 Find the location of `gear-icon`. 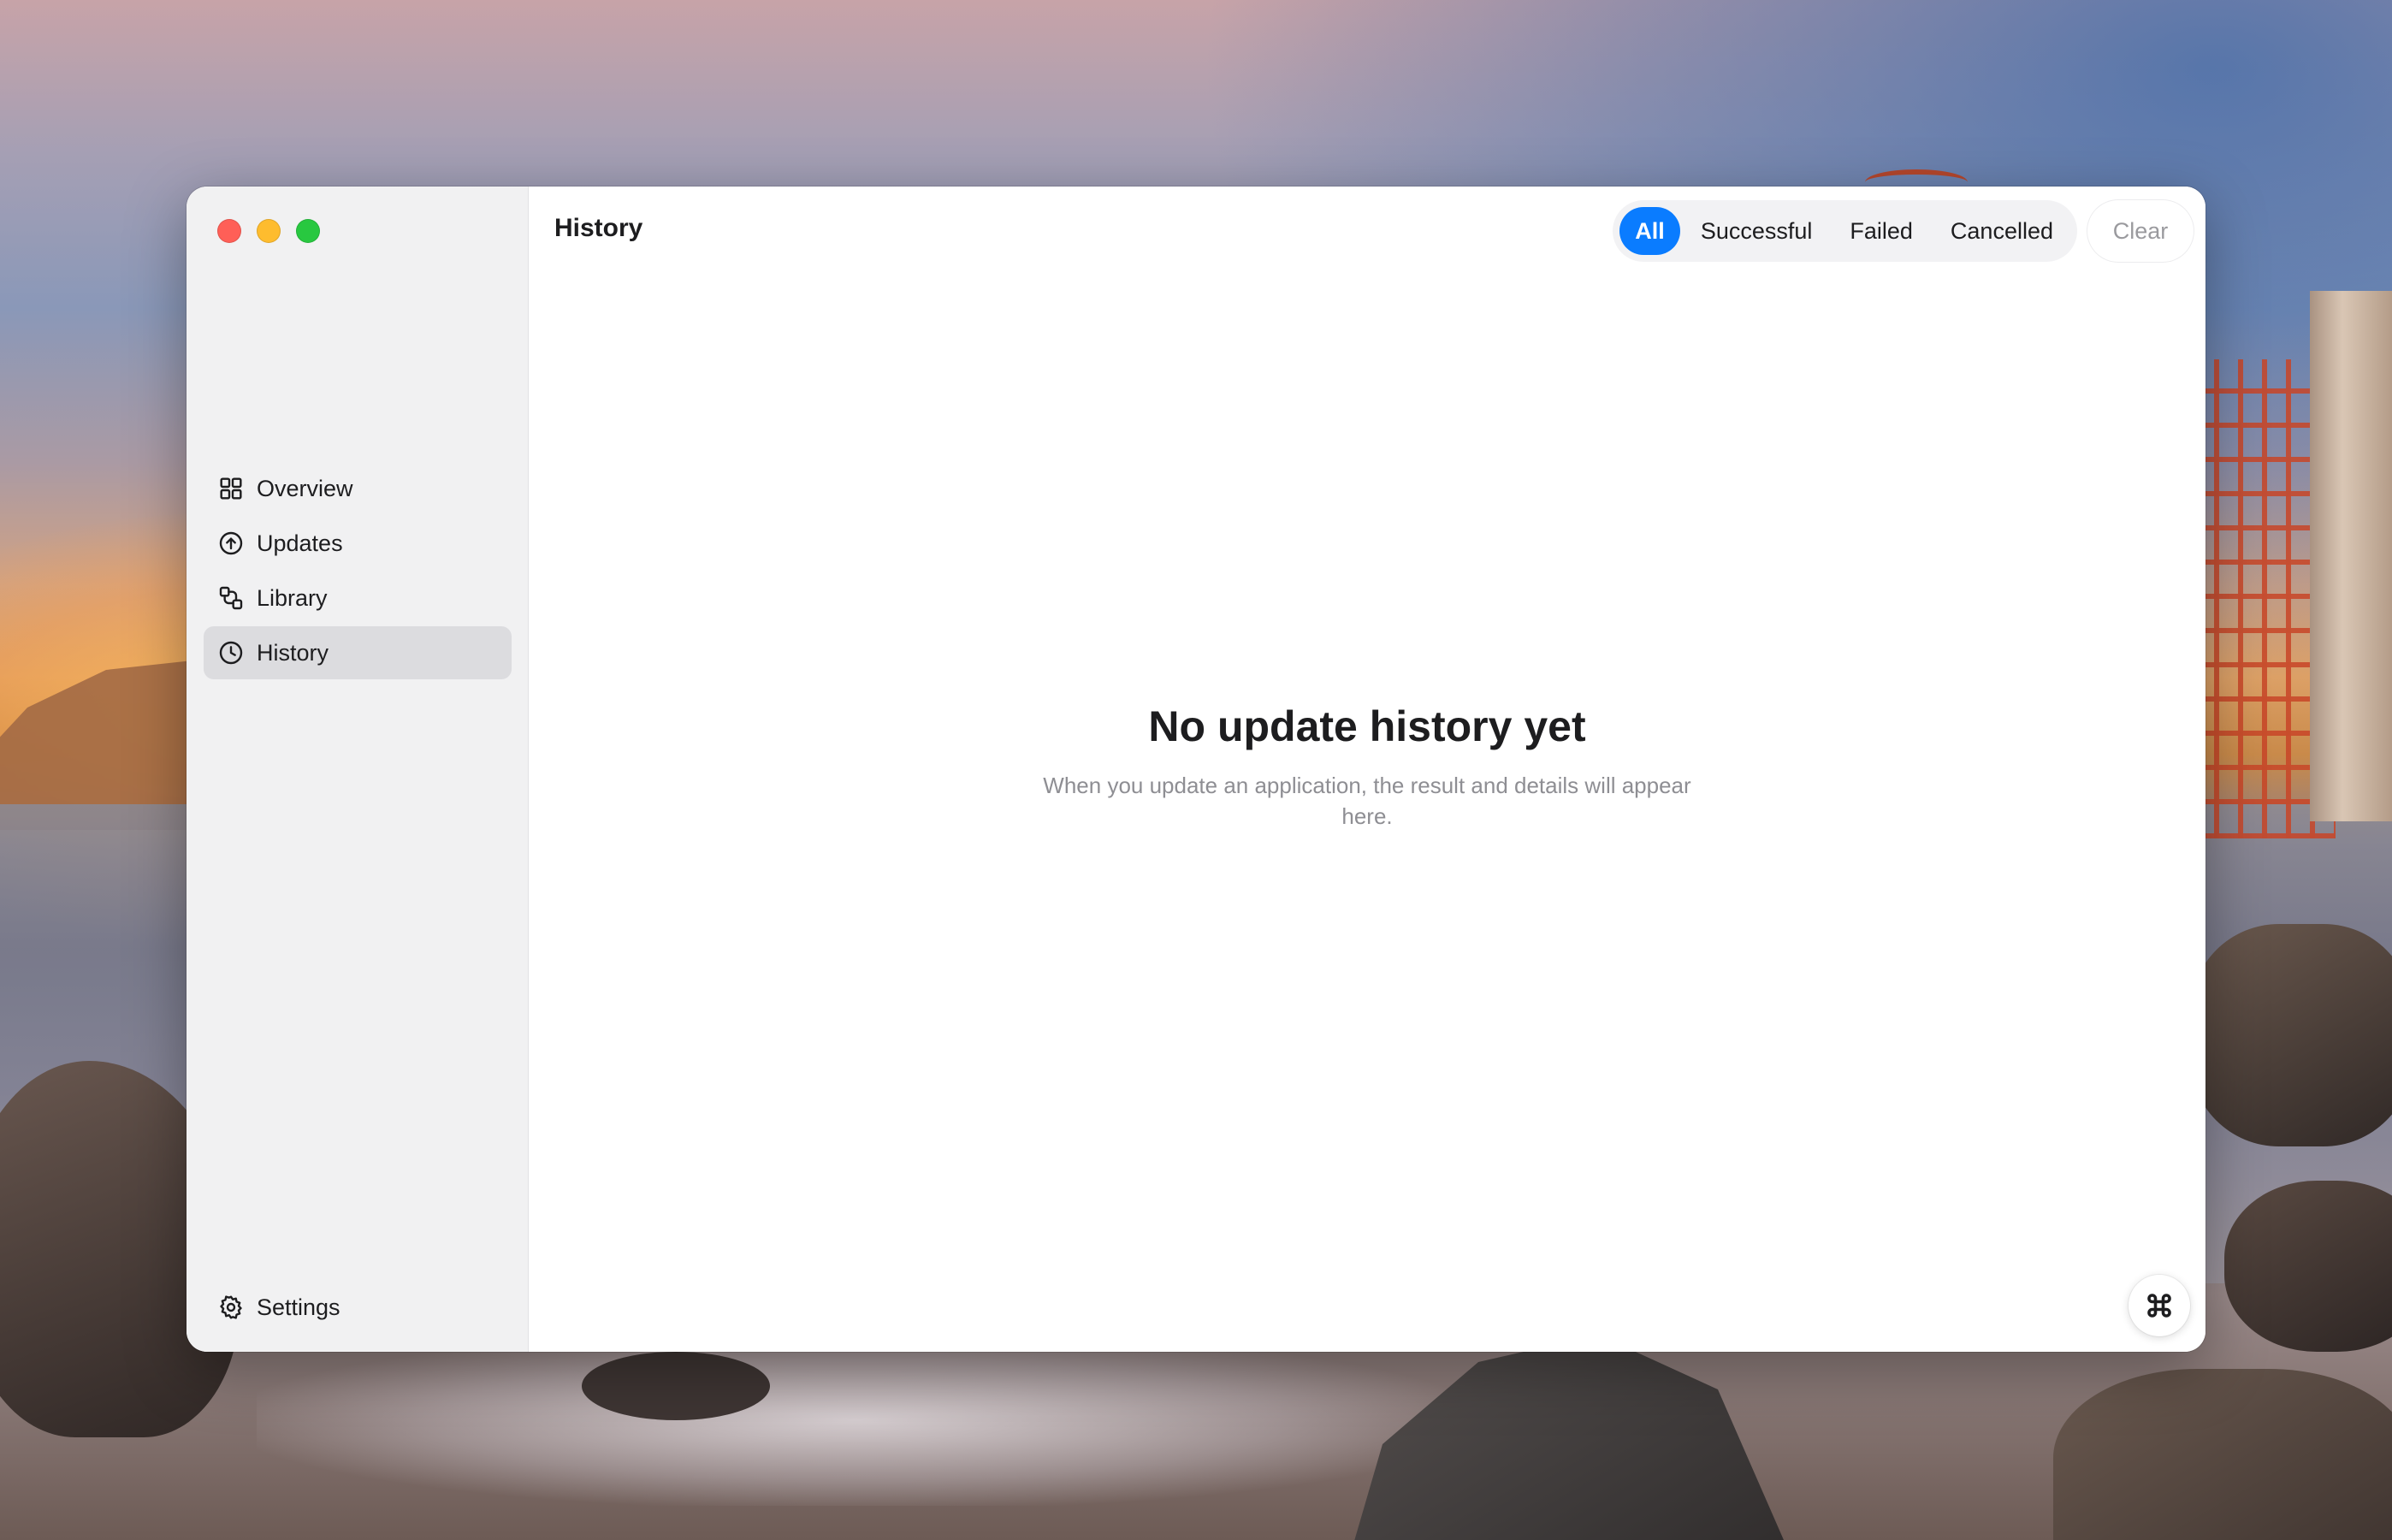

gear-icon is located at coordinates (231, 1307).